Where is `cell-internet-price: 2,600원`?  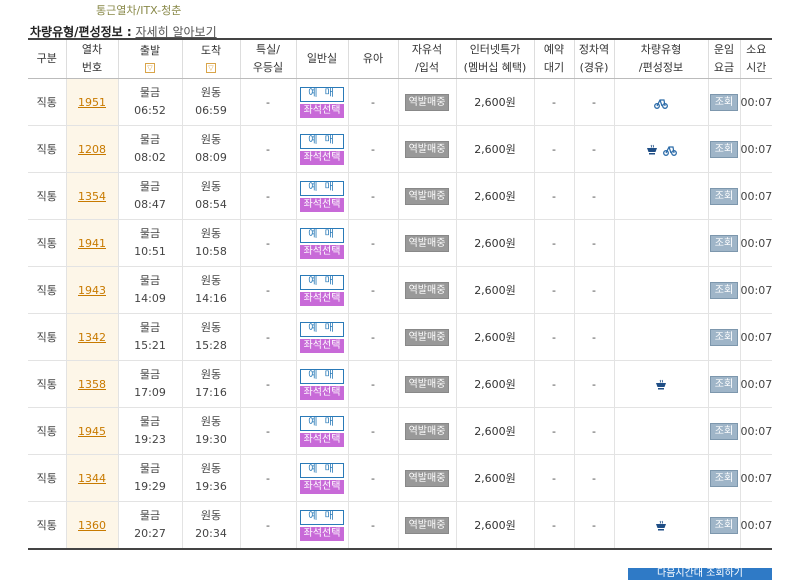 cell-internet-price: 2,600원 is located at coordinates (494, 431).